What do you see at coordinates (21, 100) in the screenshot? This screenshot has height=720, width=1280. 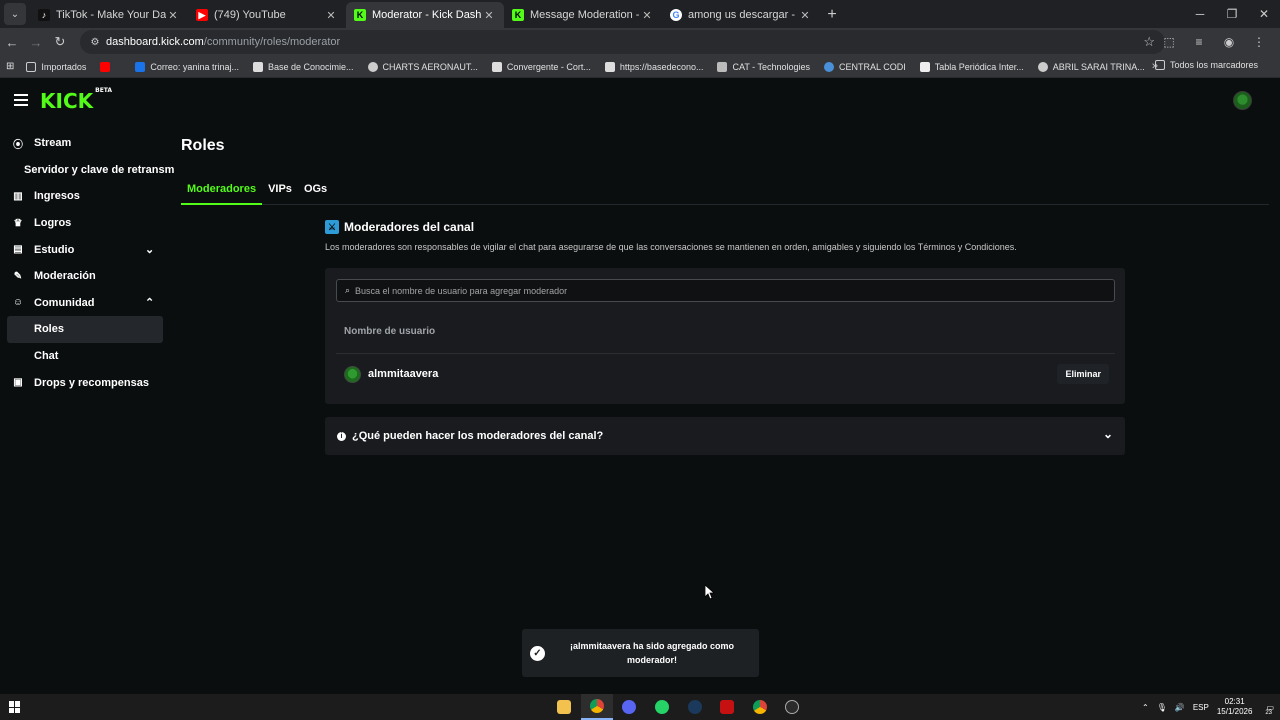 I see `menu-icon` at bounding box center [21, 100].